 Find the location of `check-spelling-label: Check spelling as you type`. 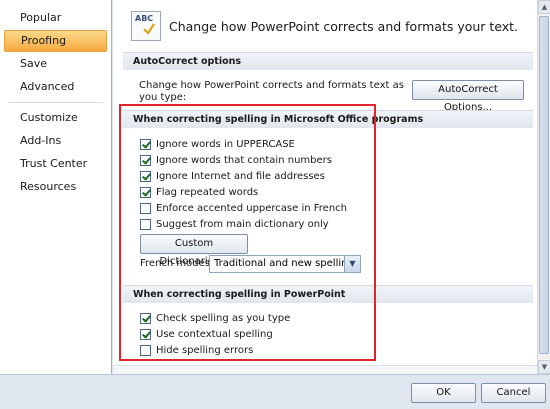

check-spelling-label: Check spelling as you type is located at coordinates (223, 318).